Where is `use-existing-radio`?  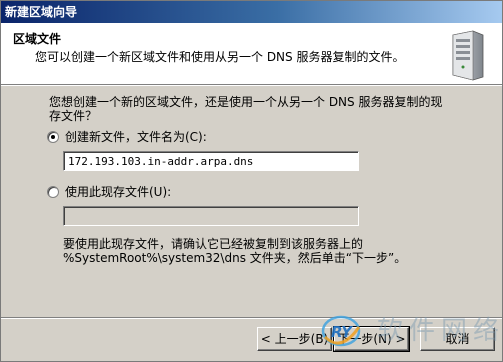
use-existing-radio is located at coordinates (53, 191).